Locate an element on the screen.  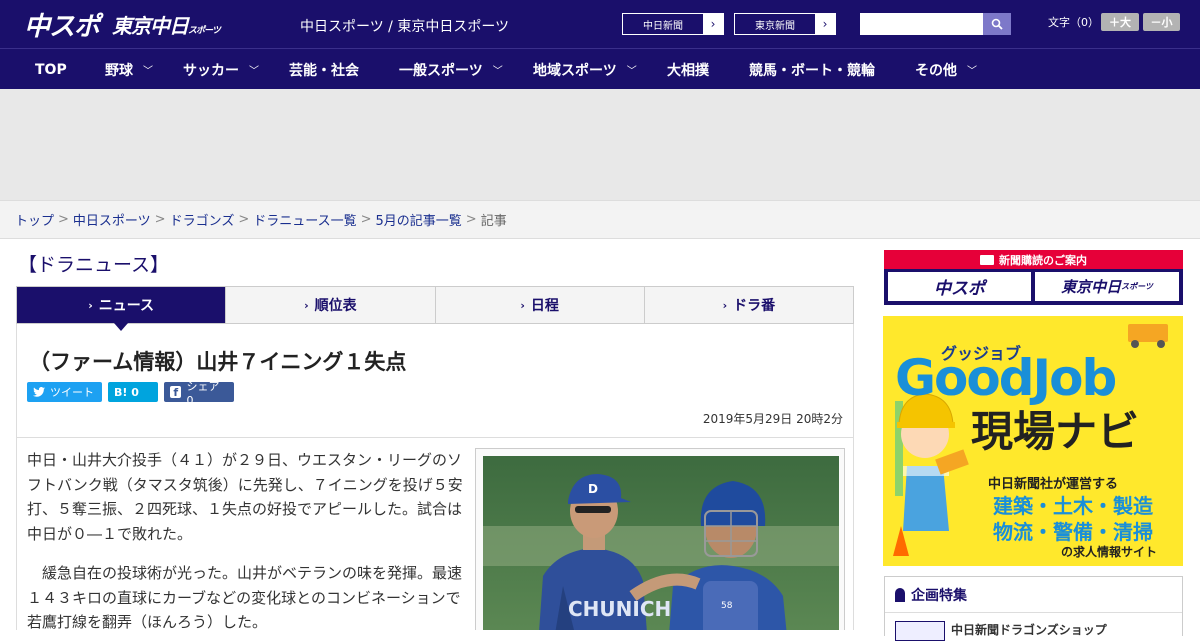
tab-standings: › 順位表 is located at coordinates (331, 305).